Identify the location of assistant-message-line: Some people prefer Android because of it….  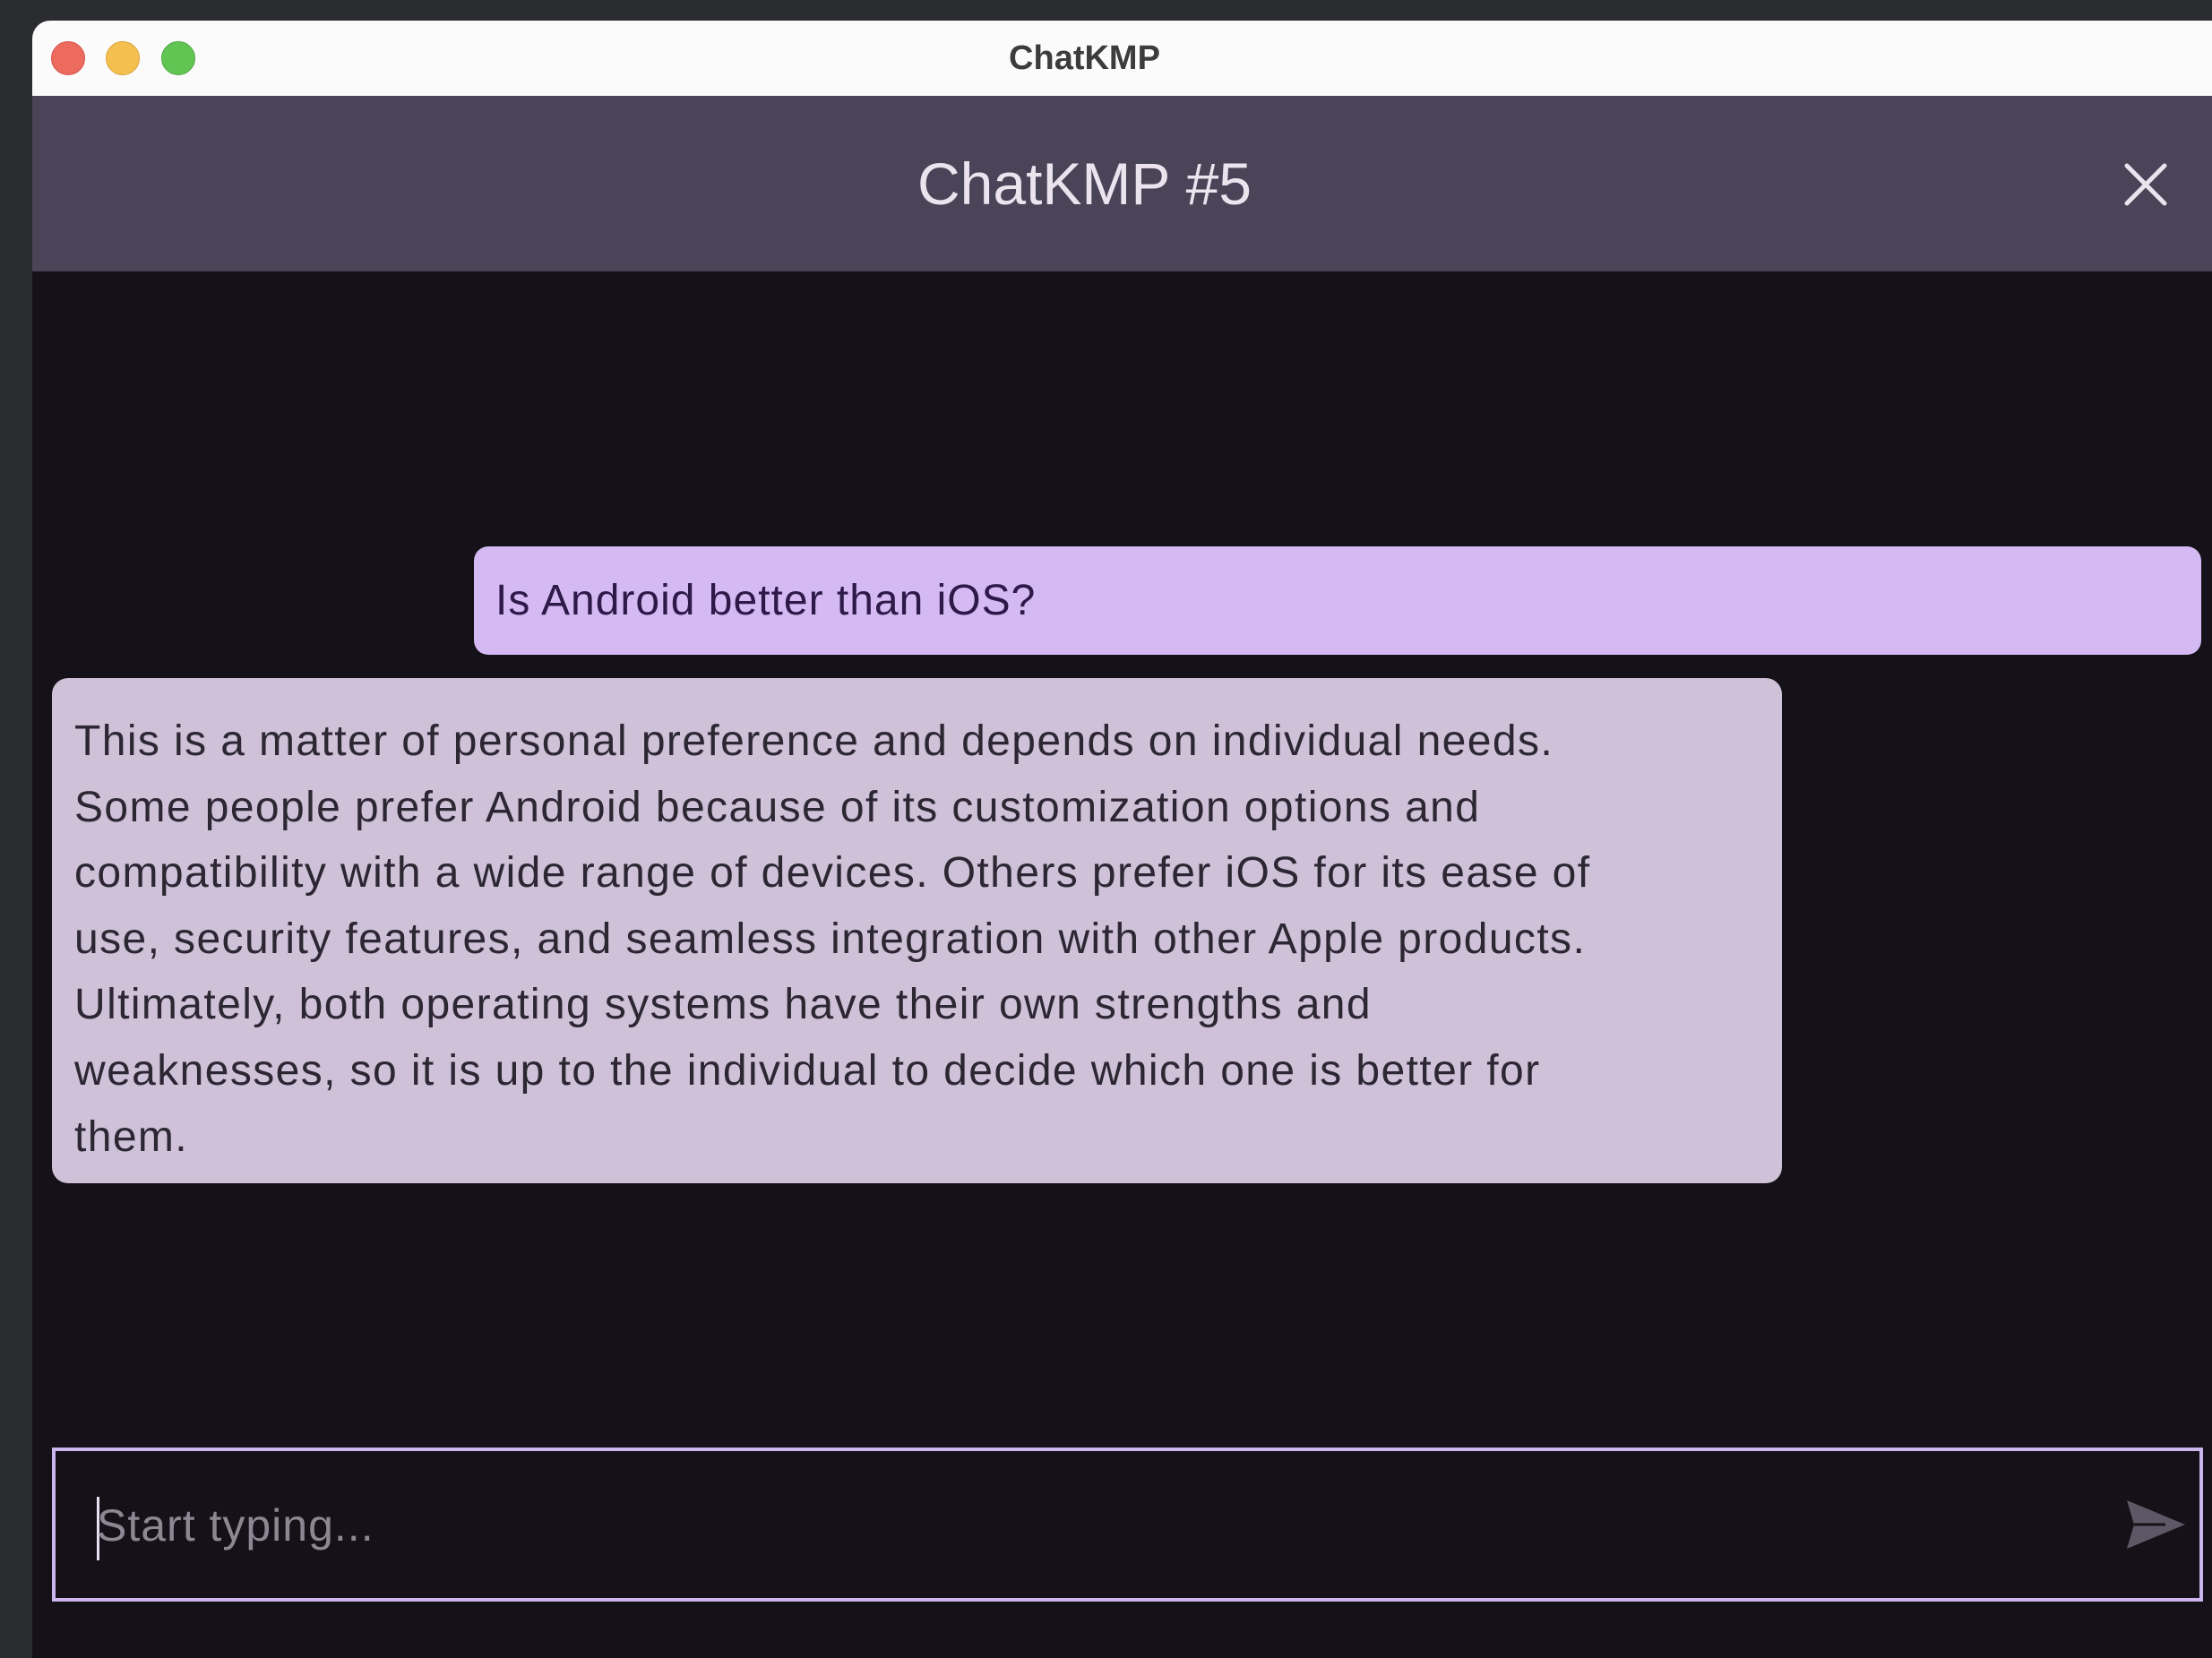
(777, 807).